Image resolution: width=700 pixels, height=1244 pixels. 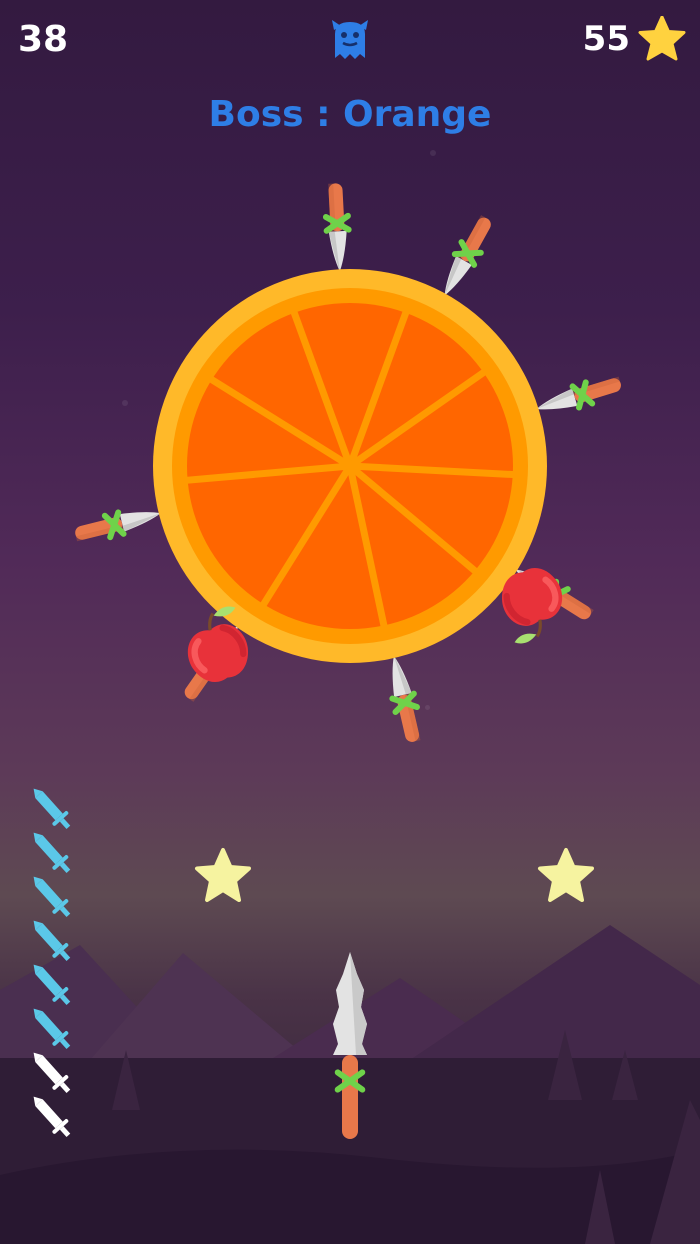 What do you see at coordinates (223, 875) in the screenshot?
I see `floating-star-left` at bounding box center [223, 875].